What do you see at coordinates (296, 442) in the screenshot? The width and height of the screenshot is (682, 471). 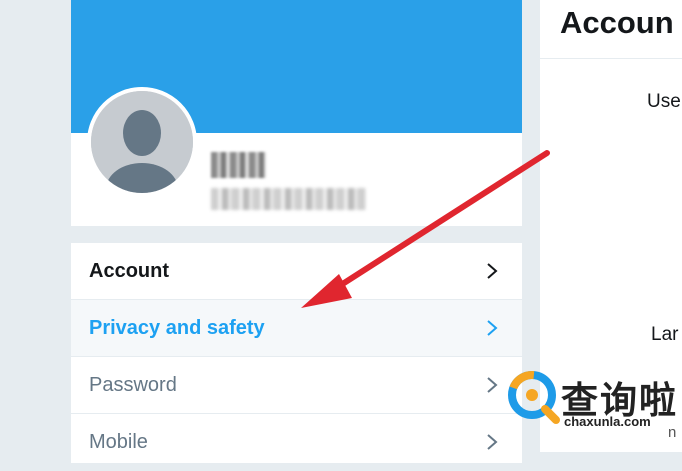 I see `menu-item-mobile: Mobile` at bounding box center [296, 442].